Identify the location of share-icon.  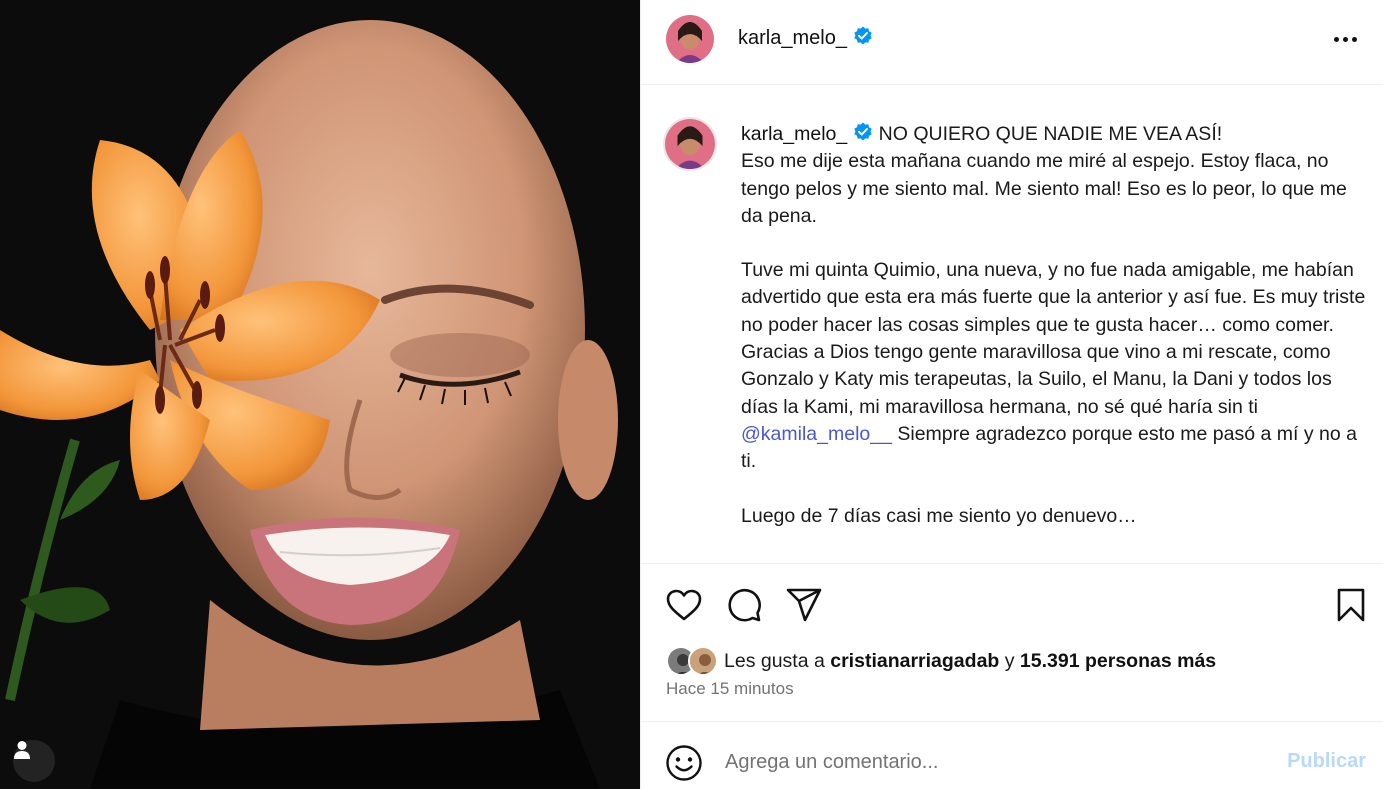
(804, 605).